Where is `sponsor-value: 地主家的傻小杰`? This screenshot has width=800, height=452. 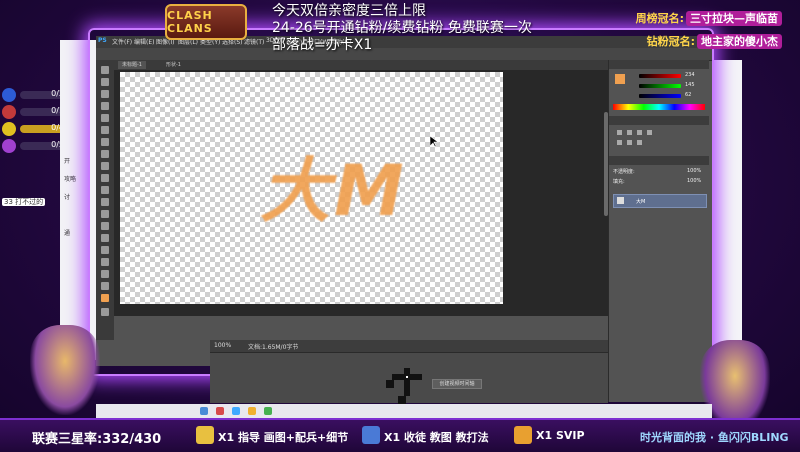
sponsor-value: 地主家的傻小杰 is located at coordinates (739, 41).